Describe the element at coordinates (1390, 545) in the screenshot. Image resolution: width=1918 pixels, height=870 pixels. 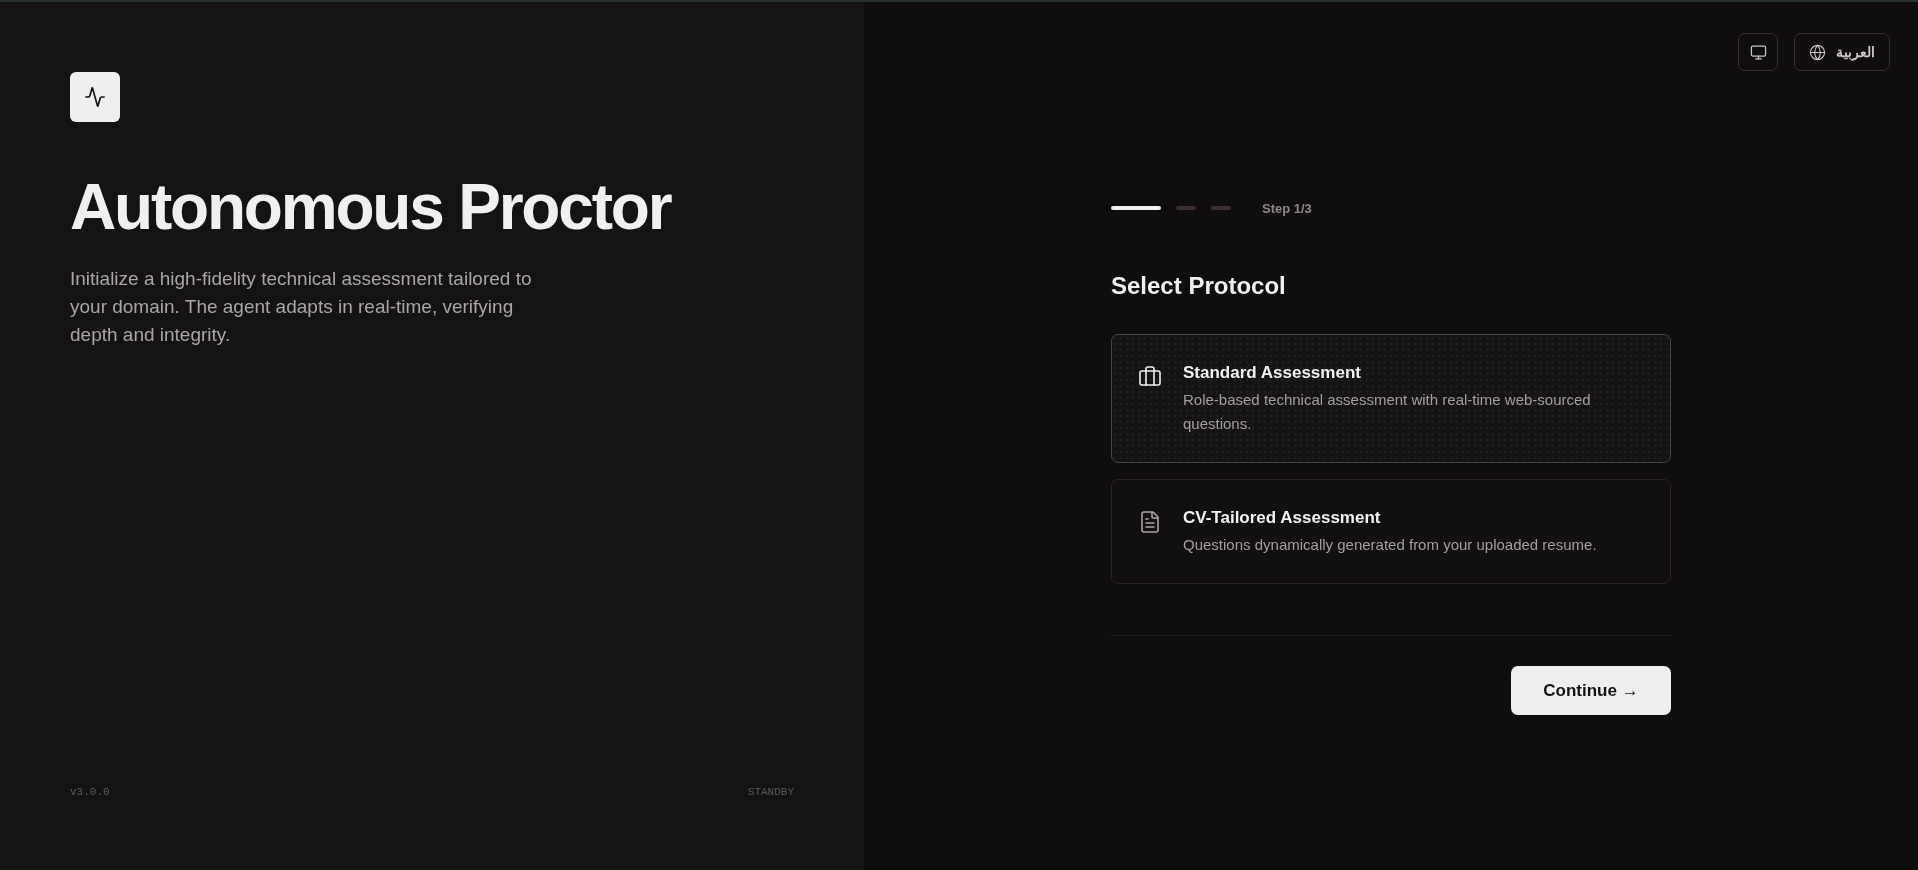
I see `option-description: Questions dynamically generated from your uploaded resume.` at that location.